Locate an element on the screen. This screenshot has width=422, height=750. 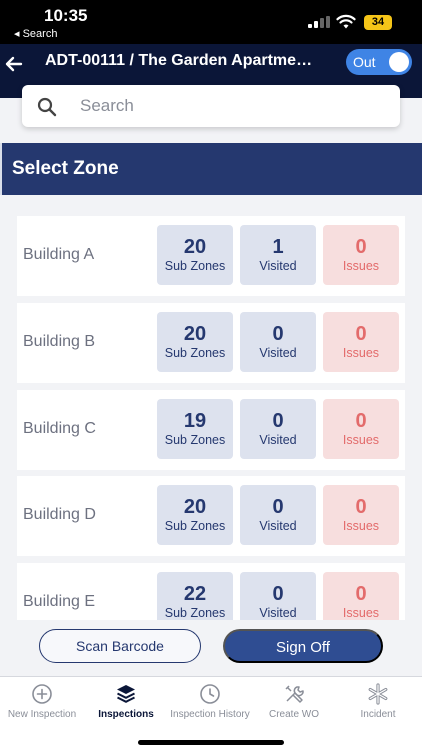
tab-new-inspection: New Inspection is located at coordinates (42, 699).